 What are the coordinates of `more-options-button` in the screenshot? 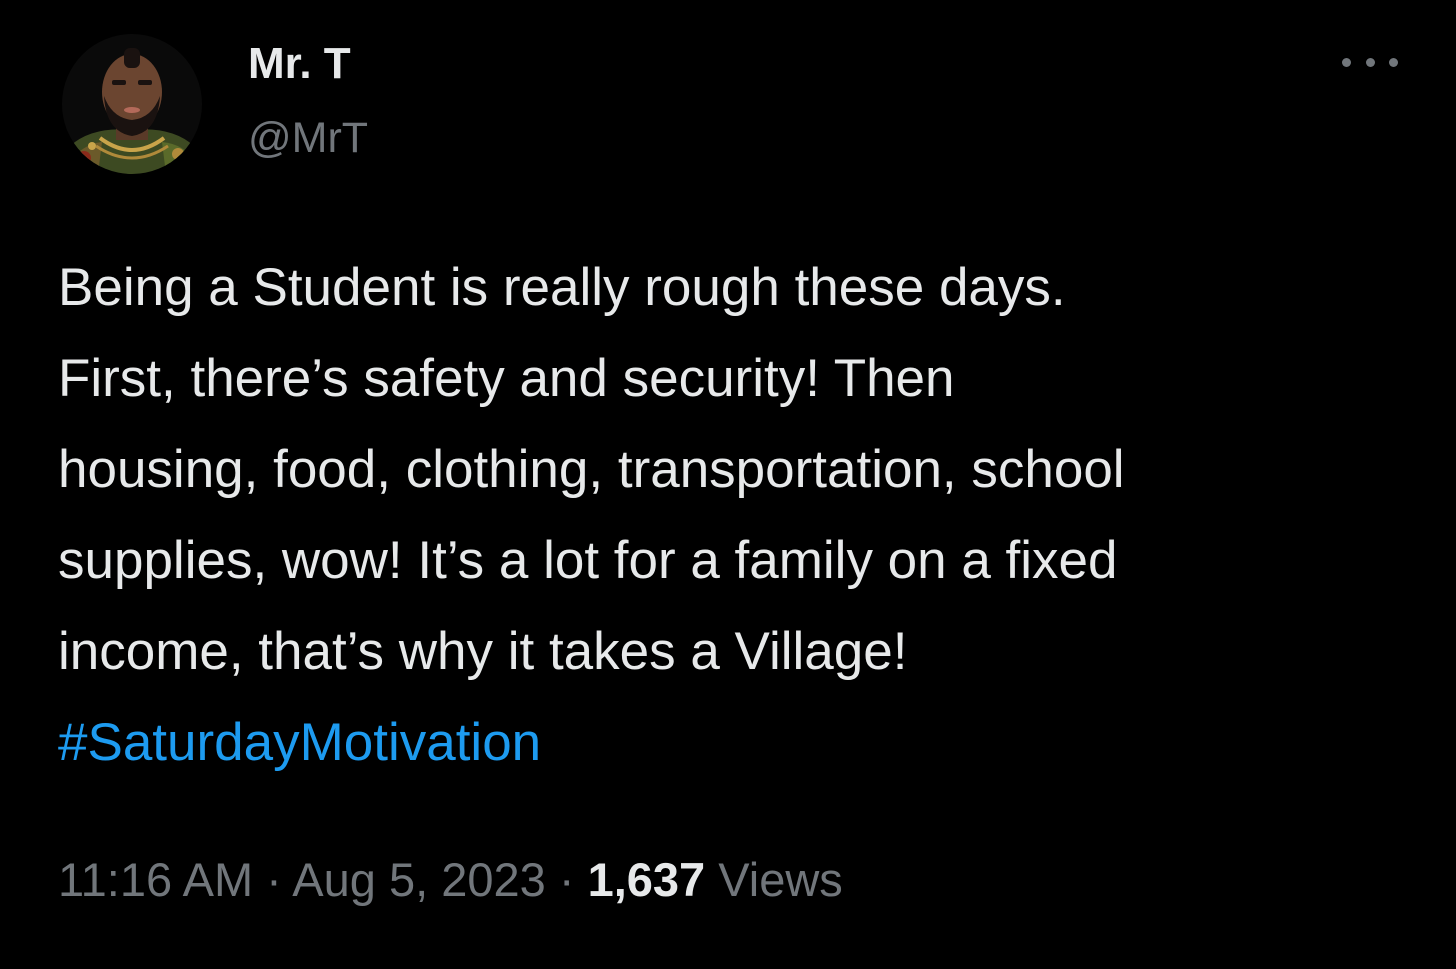 It's located at (1370, 62).